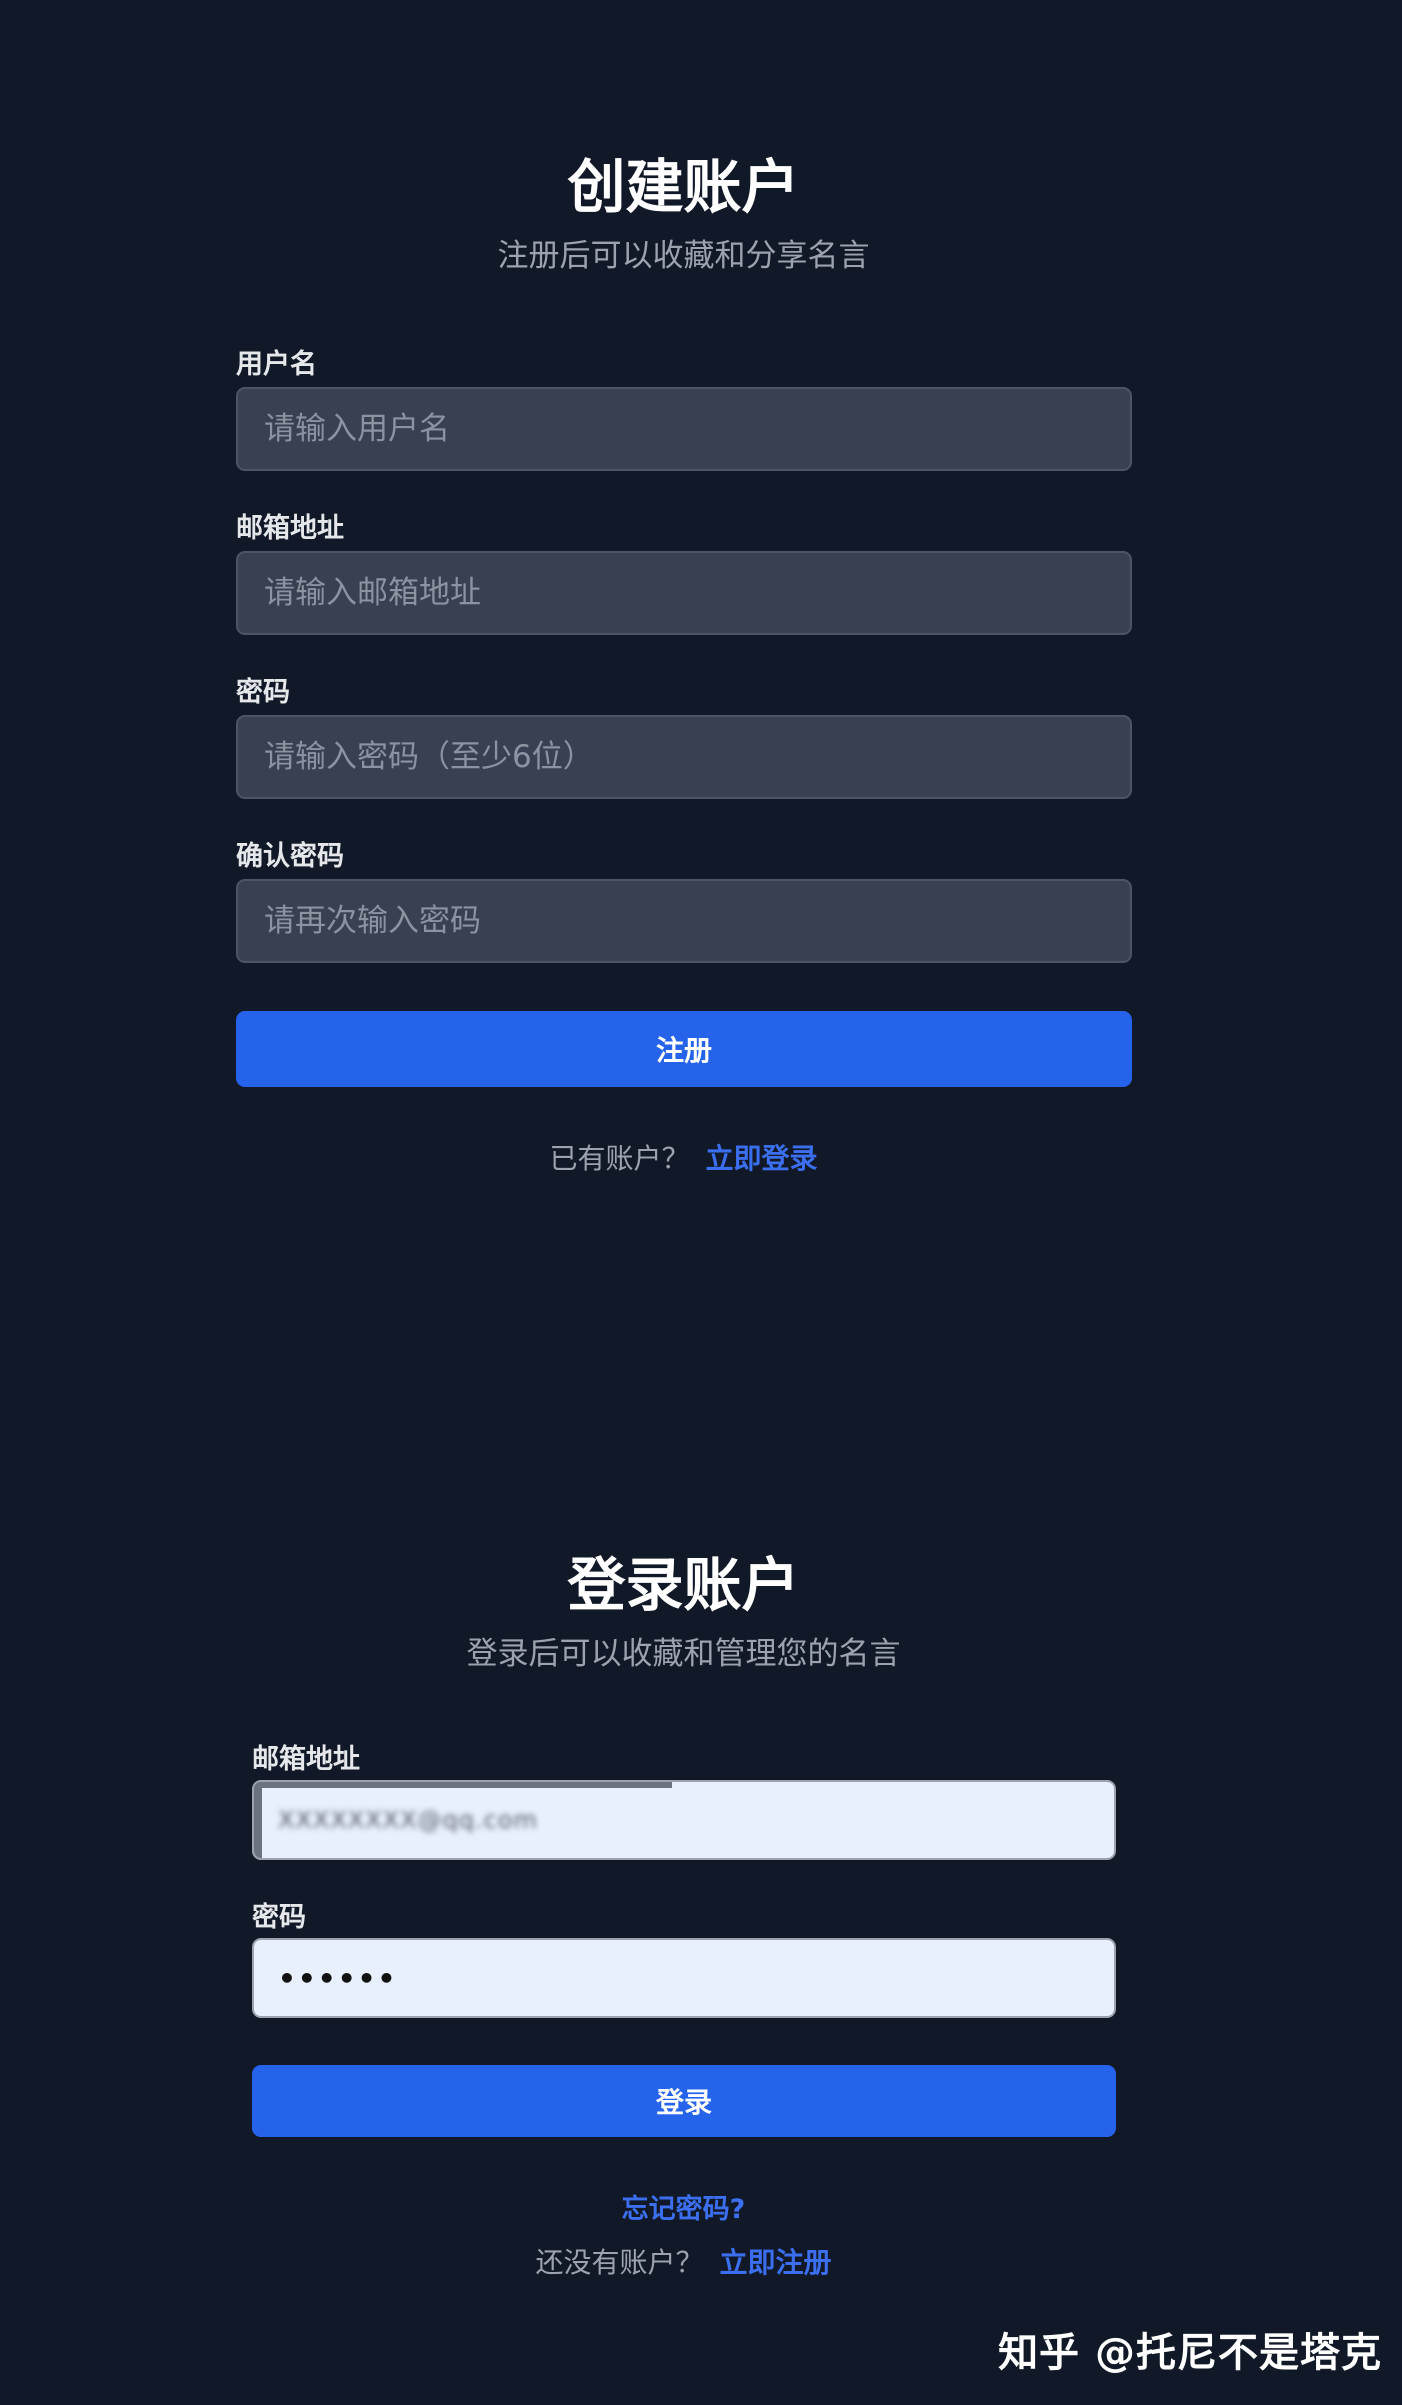 This screenshot has height=2405, width=1402. What do you see at coordinates (619, 1158) in the screenshot?
I see `login-switch-prompt: 已有账户？` at bounding box center [619, 1158].